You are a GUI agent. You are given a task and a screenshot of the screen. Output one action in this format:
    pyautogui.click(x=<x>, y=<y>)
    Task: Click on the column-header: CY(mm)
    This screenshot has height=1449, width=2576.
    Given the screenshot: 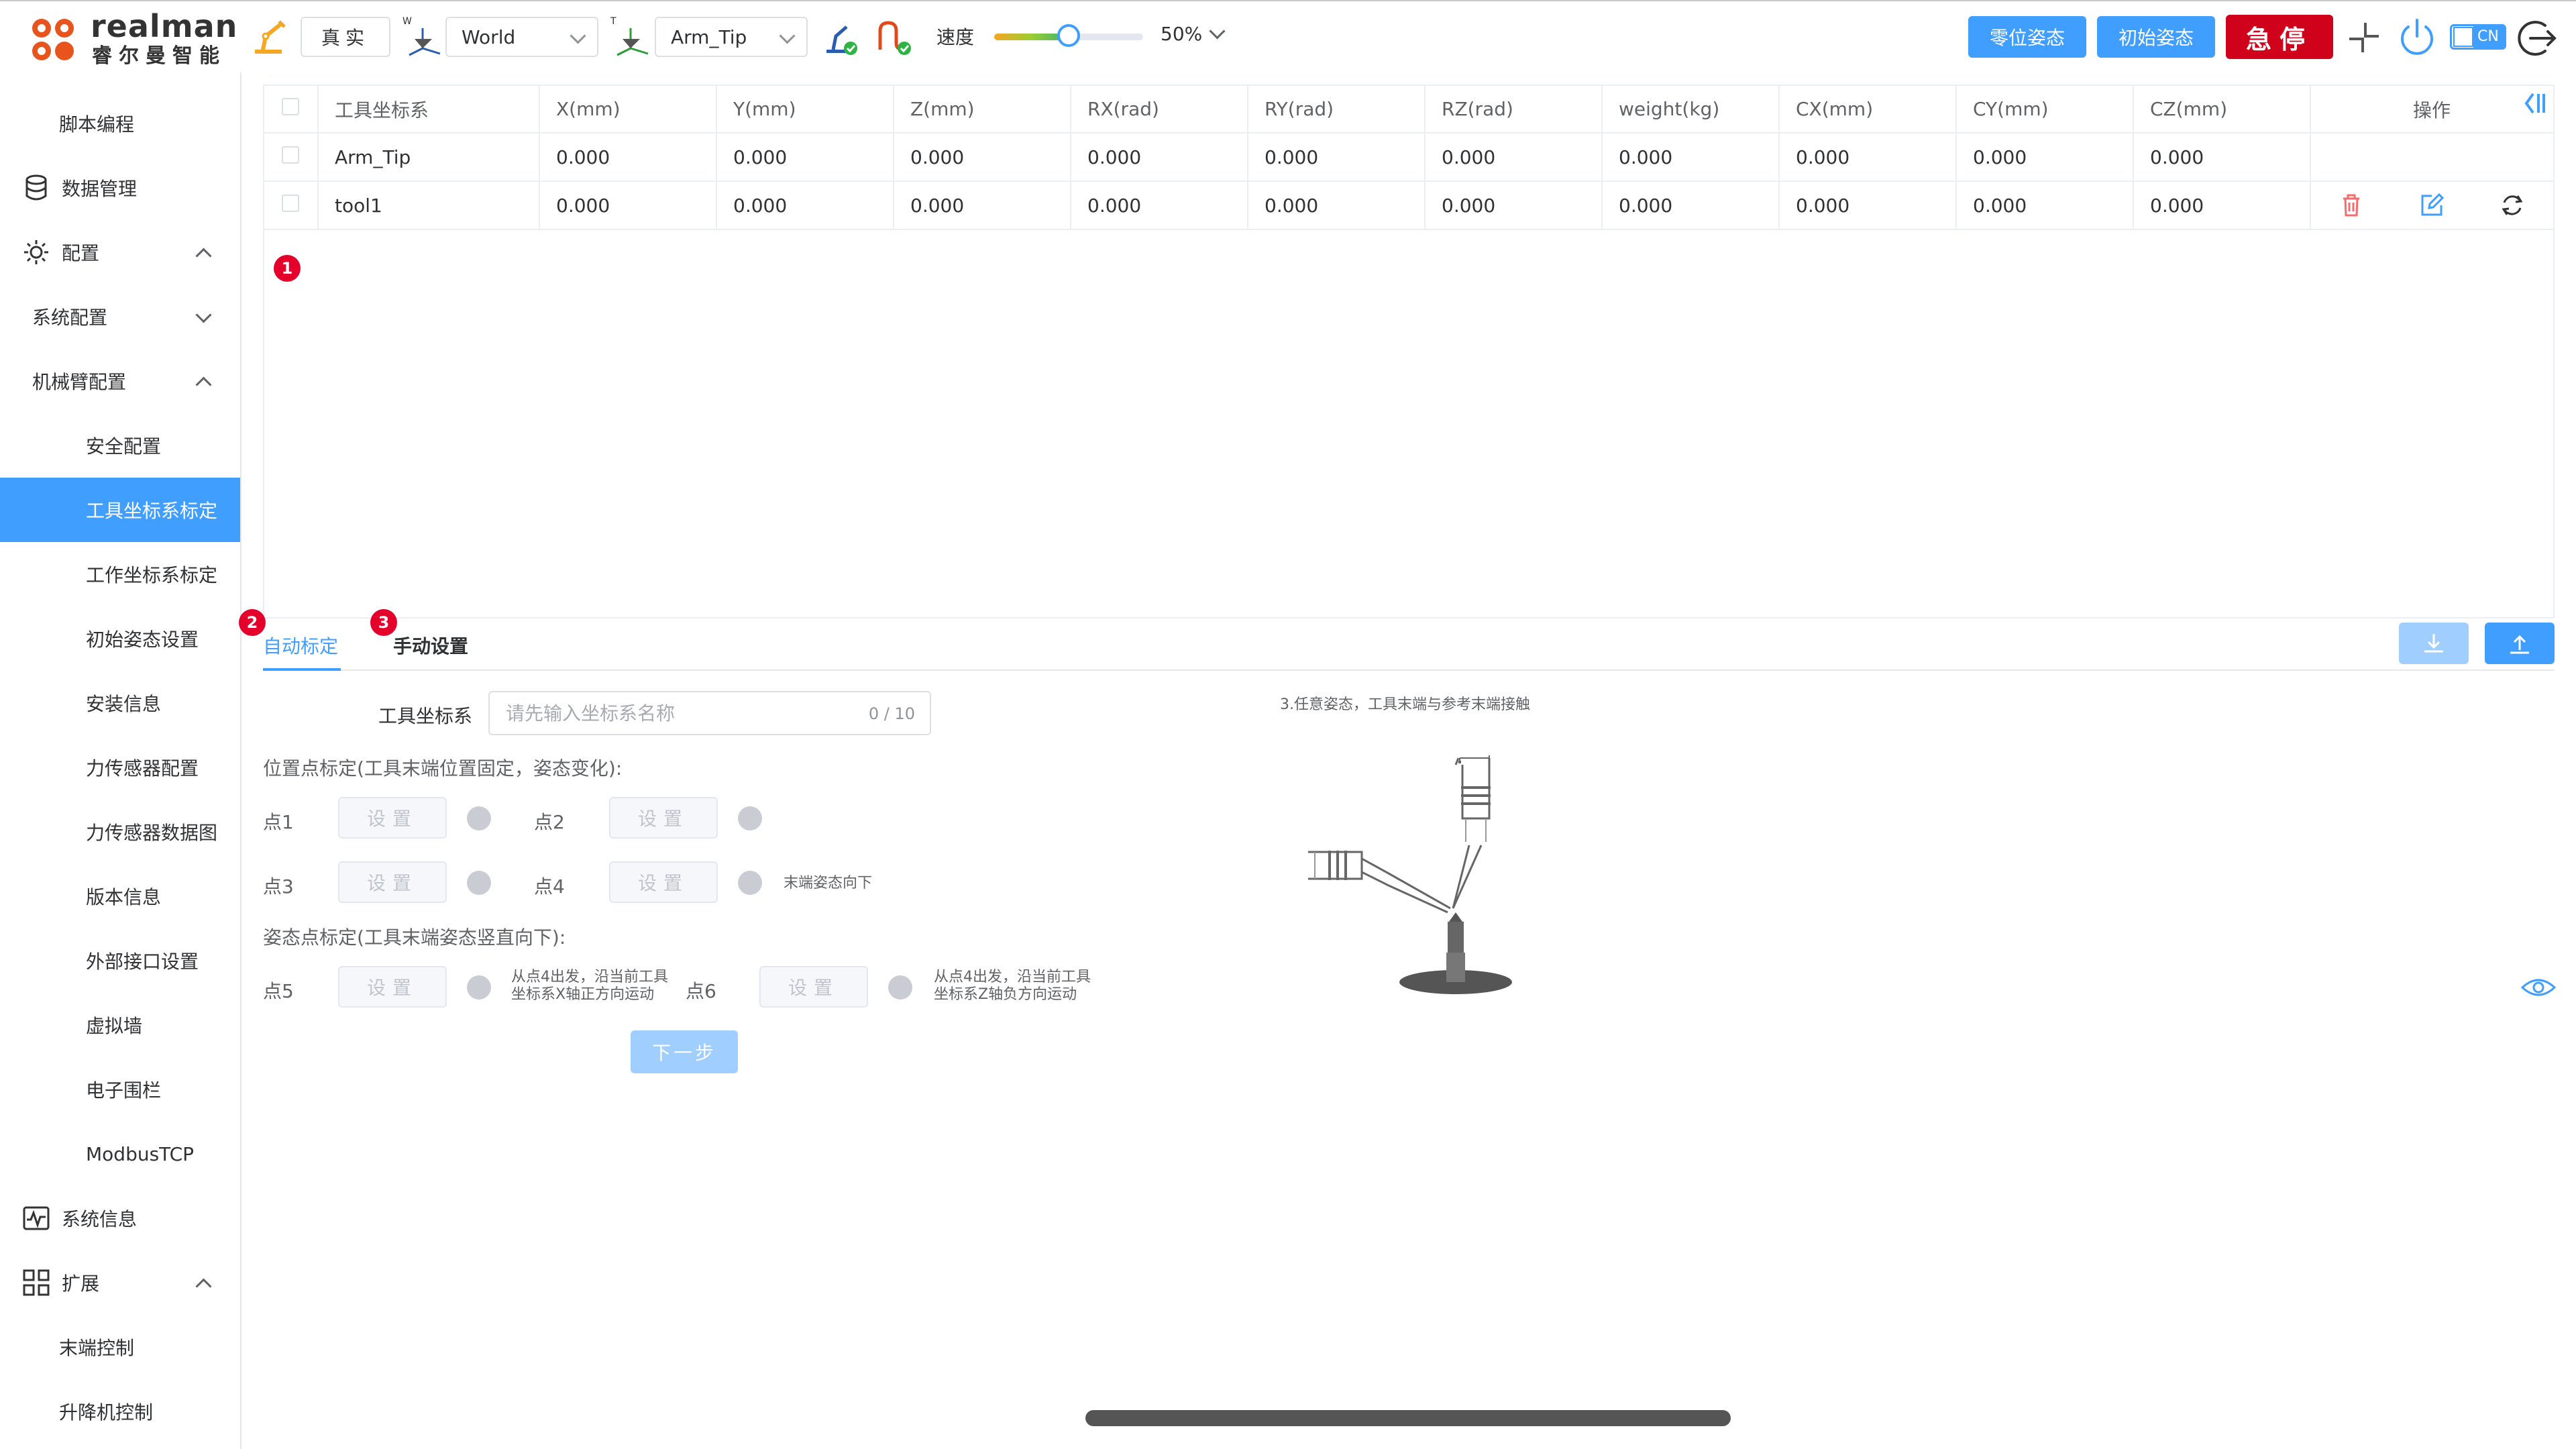 What is the action you would take?
    pyautogui.click(x=2045, y=109)
    